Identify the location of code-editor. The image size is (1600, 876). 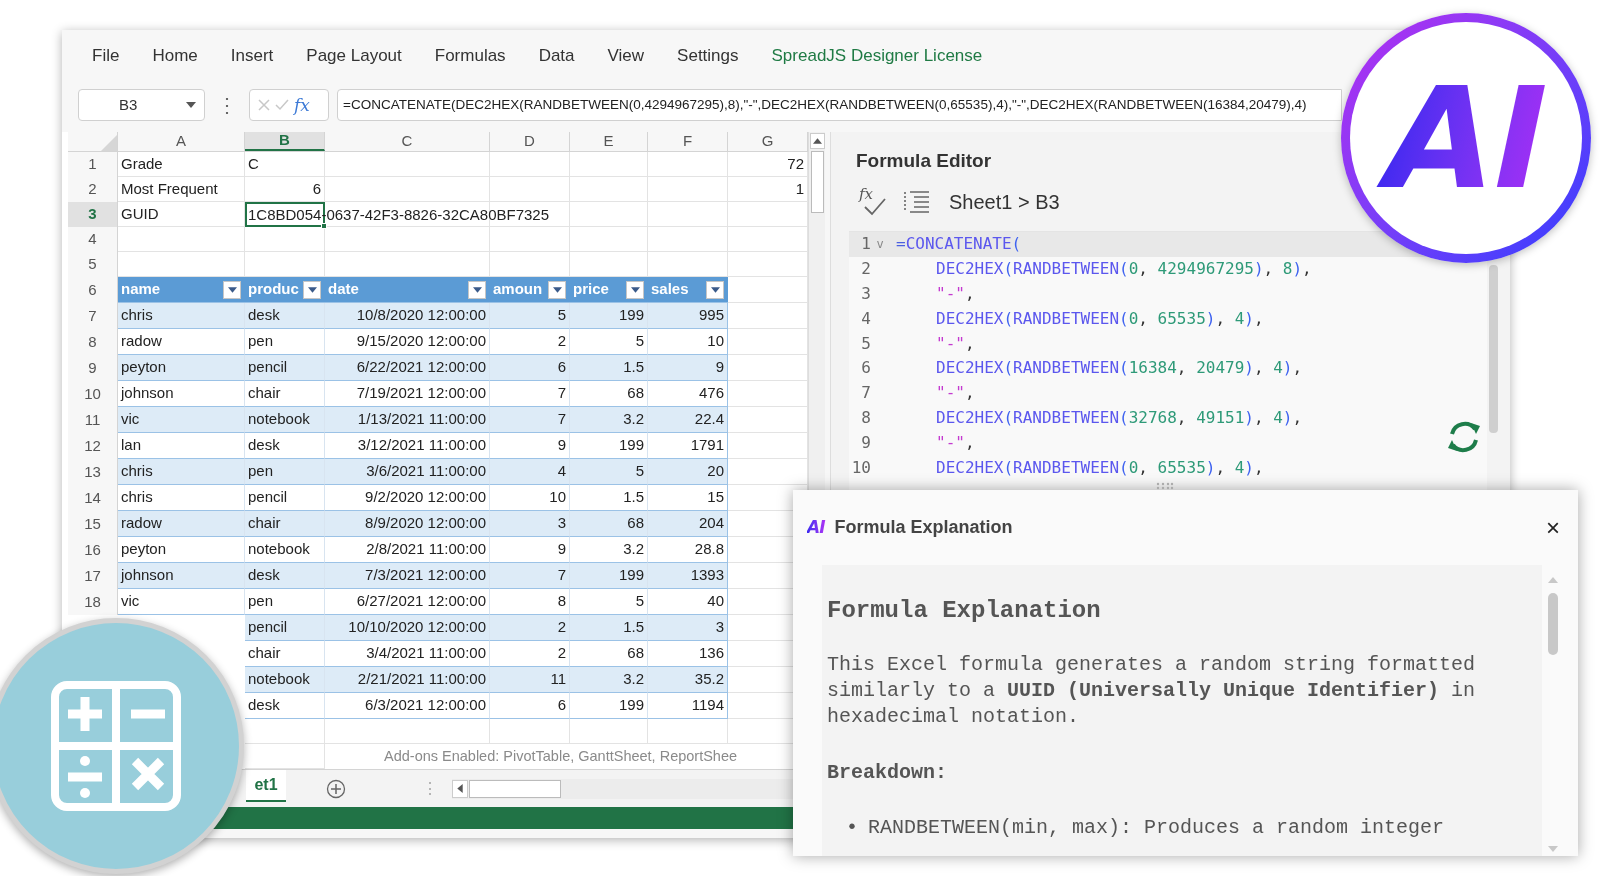
(1168, 361).